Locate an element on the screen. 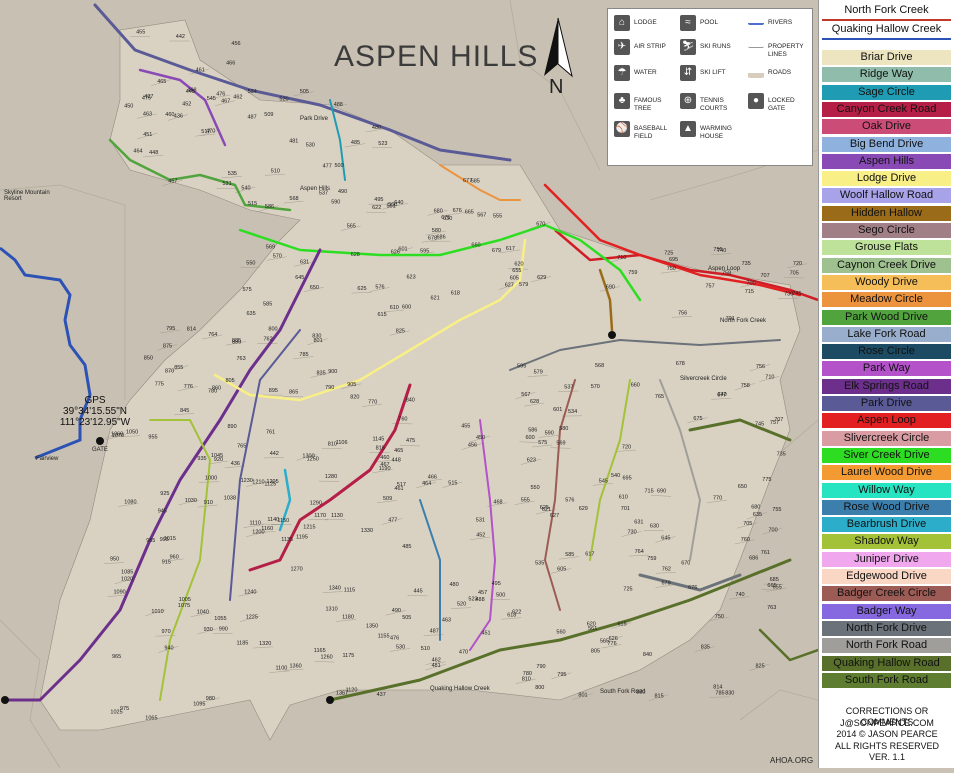 The width and height of the screenshot is (954, 773). lot-number: 758 is located at coordinates (745, 386).